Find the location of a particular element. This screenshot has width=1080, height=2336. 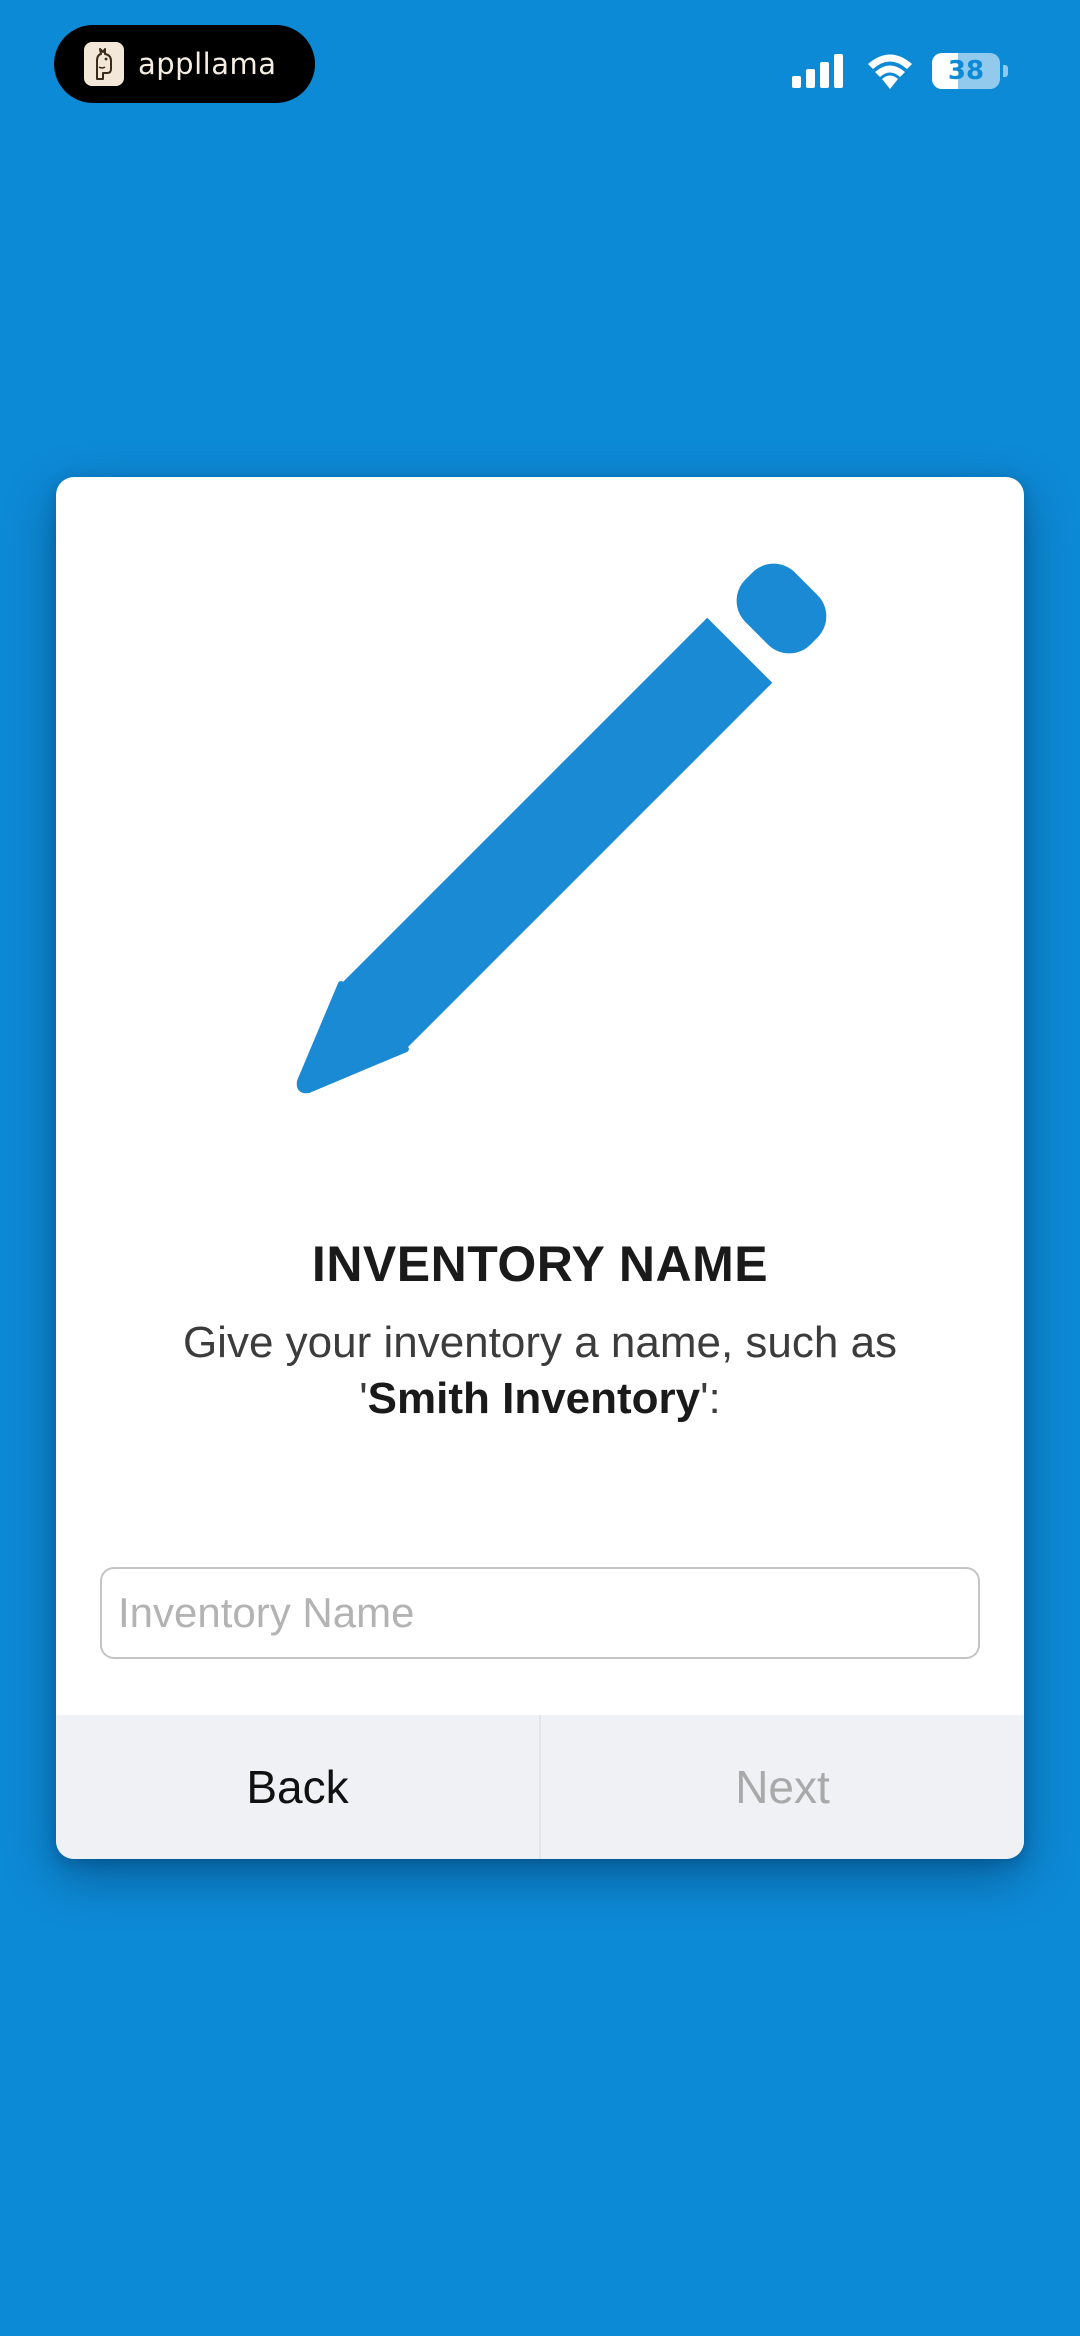

back-button: Back is located at coordinates (297, 1787).